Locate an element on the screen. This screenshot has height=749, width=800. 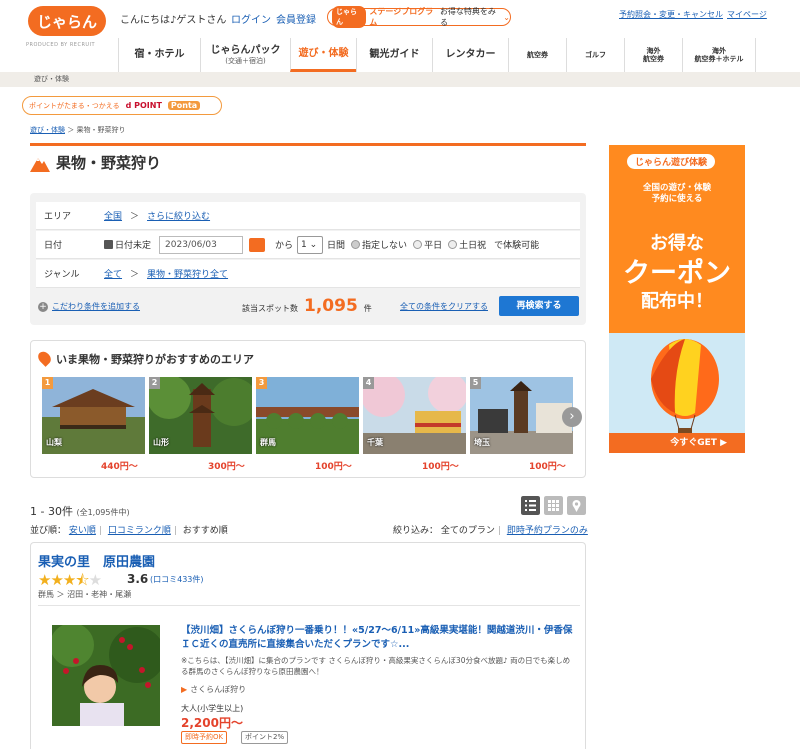
dpoint-logo: d POINT is located at coordinates (143, 105).